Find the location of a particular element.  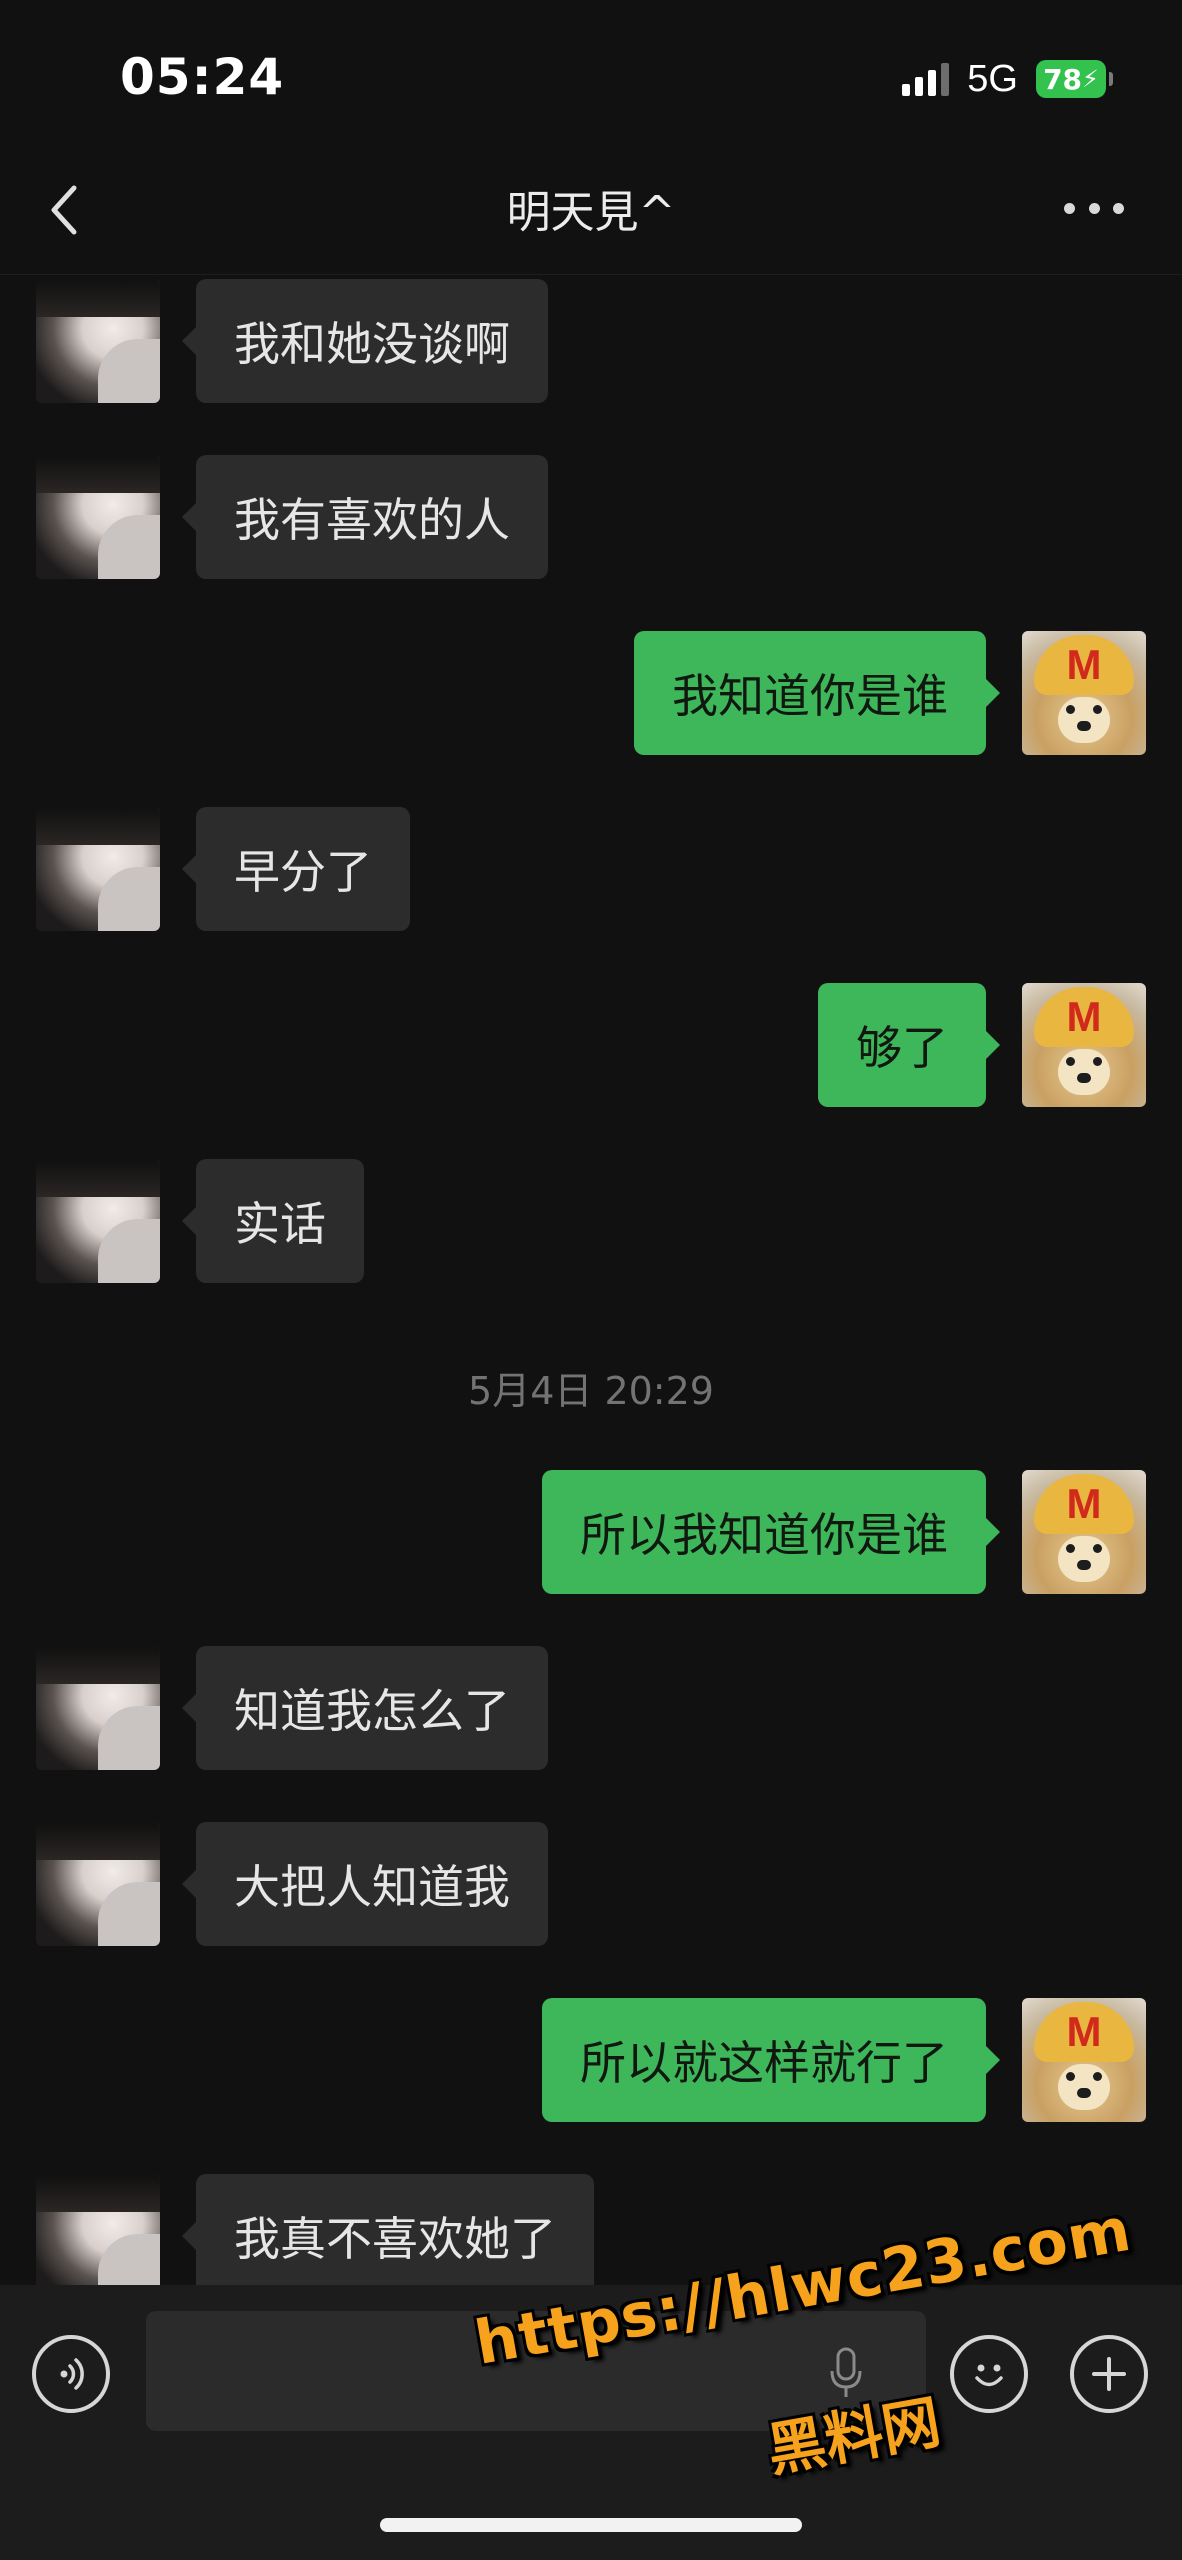

message-input is located at coordinates (536, 2371).